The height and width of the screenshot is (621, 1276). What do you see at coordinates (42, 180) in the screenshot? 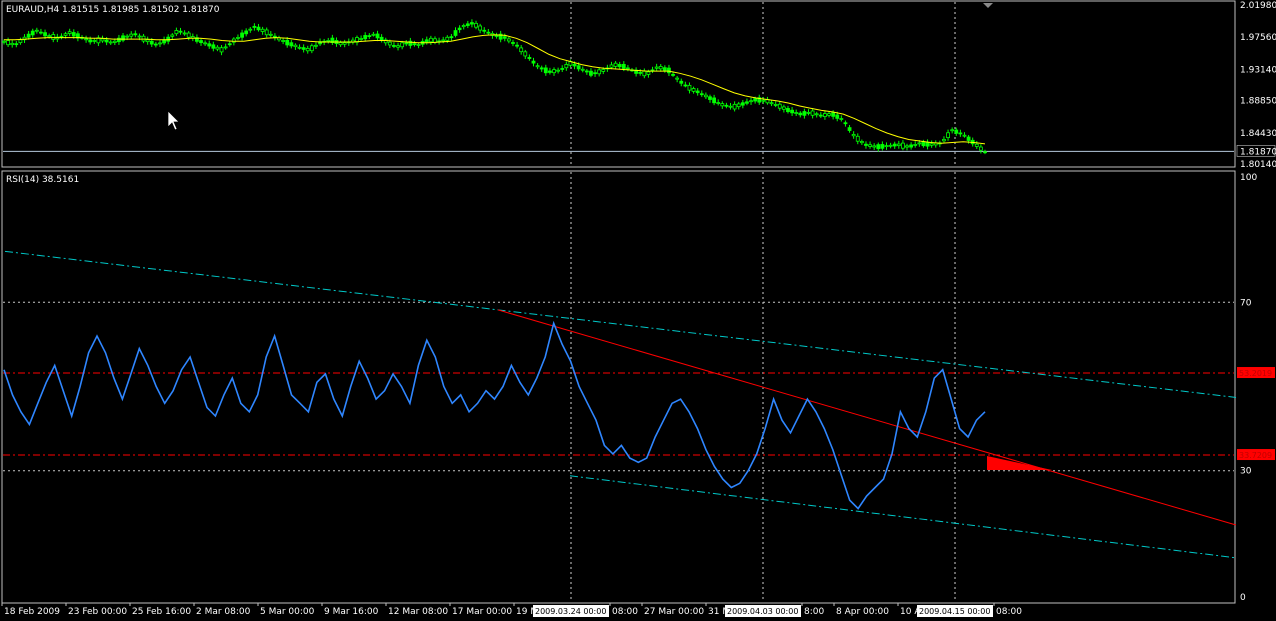
I see `rsi-pane-title: RSI(14) 38.5161` at bounding box center [42, 180].